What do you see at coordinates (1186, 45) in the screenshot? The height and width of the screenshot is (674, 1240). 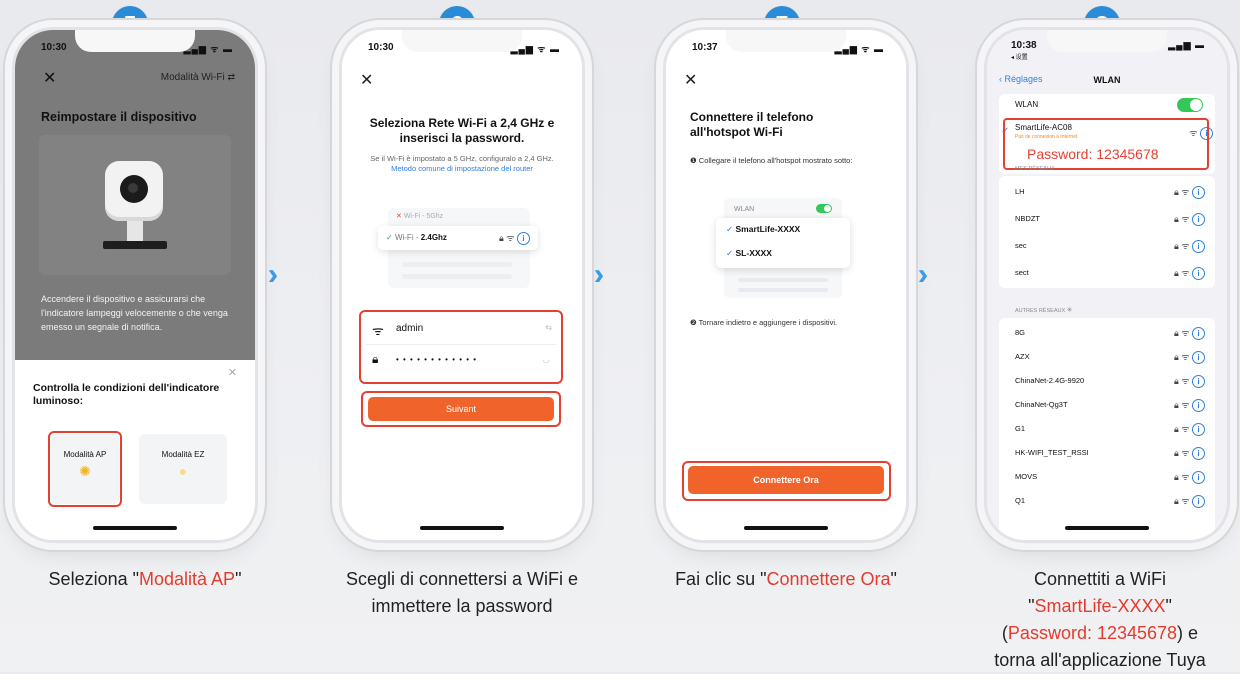 I see `status-signal-icon: ▂▄▆ ▬` at bounding box center [1186, 45].